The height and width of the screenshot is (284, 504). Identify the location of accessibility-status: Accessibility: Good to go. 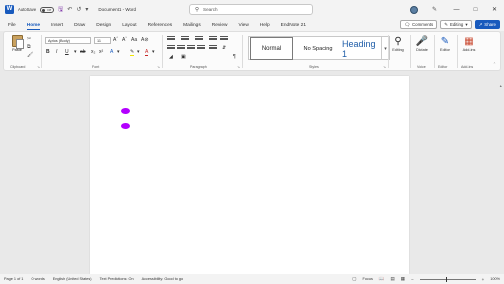
(163, 279).